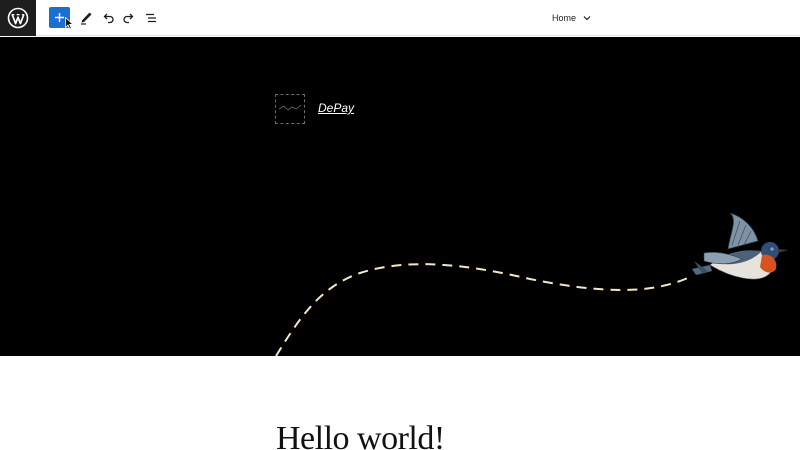 This screenshot has height=450, width=800. What do you see at coordinates (400, 18) in the screenshot?
I see `editor-toolbar: Home` at bounding box center [400, 18].